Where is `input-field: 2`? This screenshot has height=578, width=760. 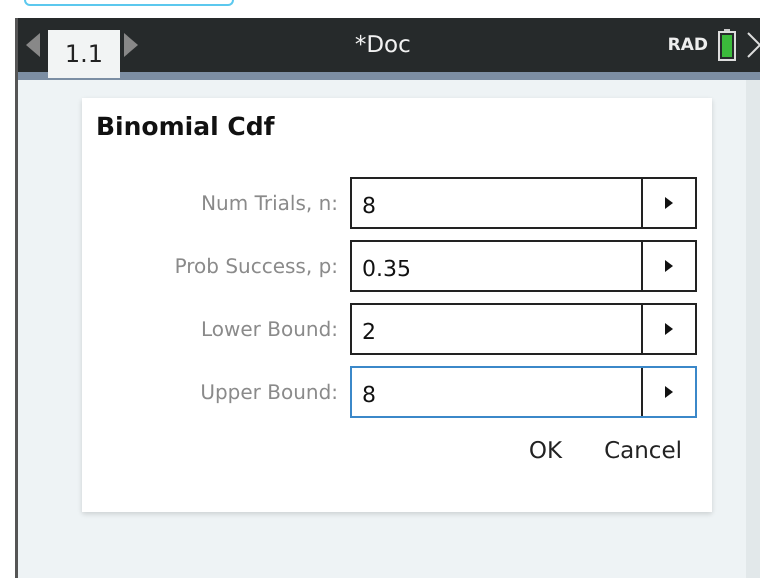
input-field: 2 is located at coordinates (523, 329).